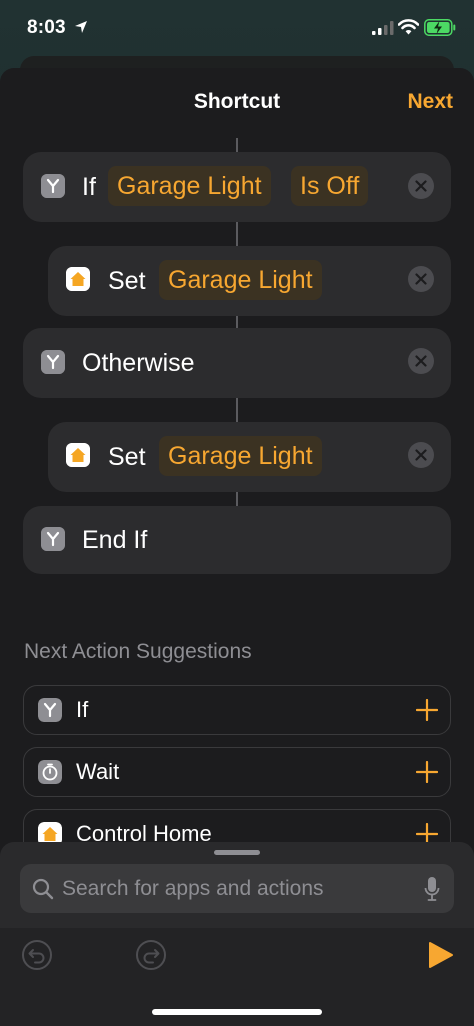  Describe the element at coordinates (37, 955) in the screenshot. I see `undo-icon` at that location.